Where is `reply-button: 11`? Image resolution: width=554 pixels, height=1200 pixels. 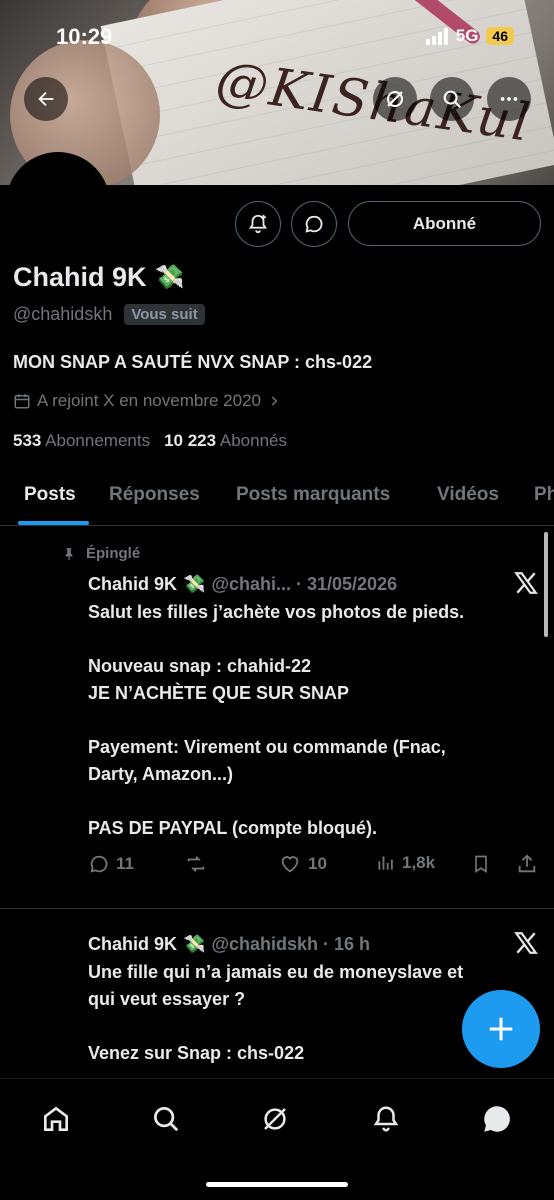
reply-button: 11 is located at coordinates (111, 864).